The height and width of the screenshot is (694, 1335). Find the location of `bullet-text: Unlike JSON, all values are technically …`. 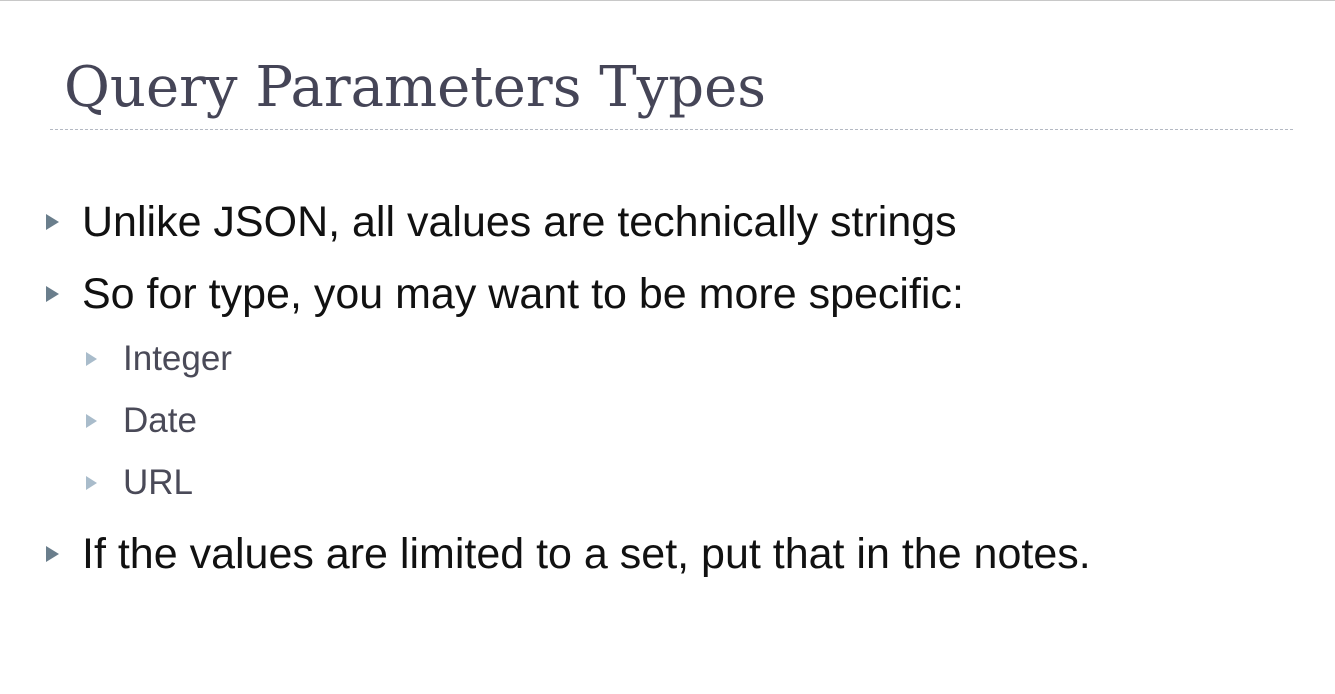

bullet-text: Unlike JSON, all values are technically … is located at coordinates (519, 222).